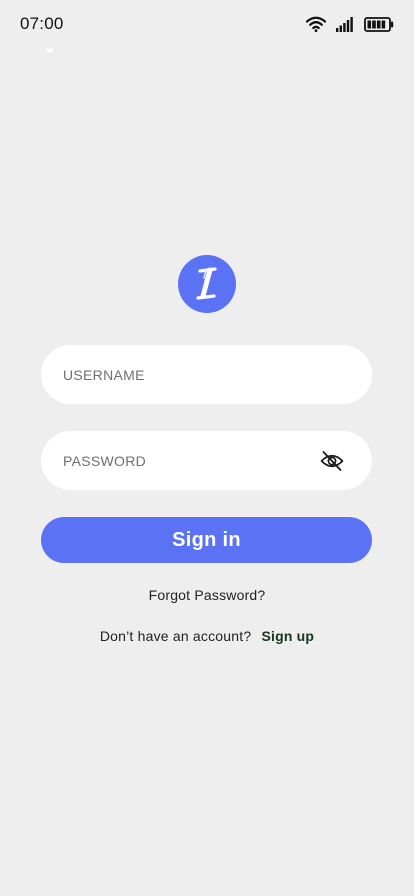 The image size is (414, 896). What do you see at coordinates (188, 374) in the screenshot?
I see `username-input` at bounding box center [188, 374].